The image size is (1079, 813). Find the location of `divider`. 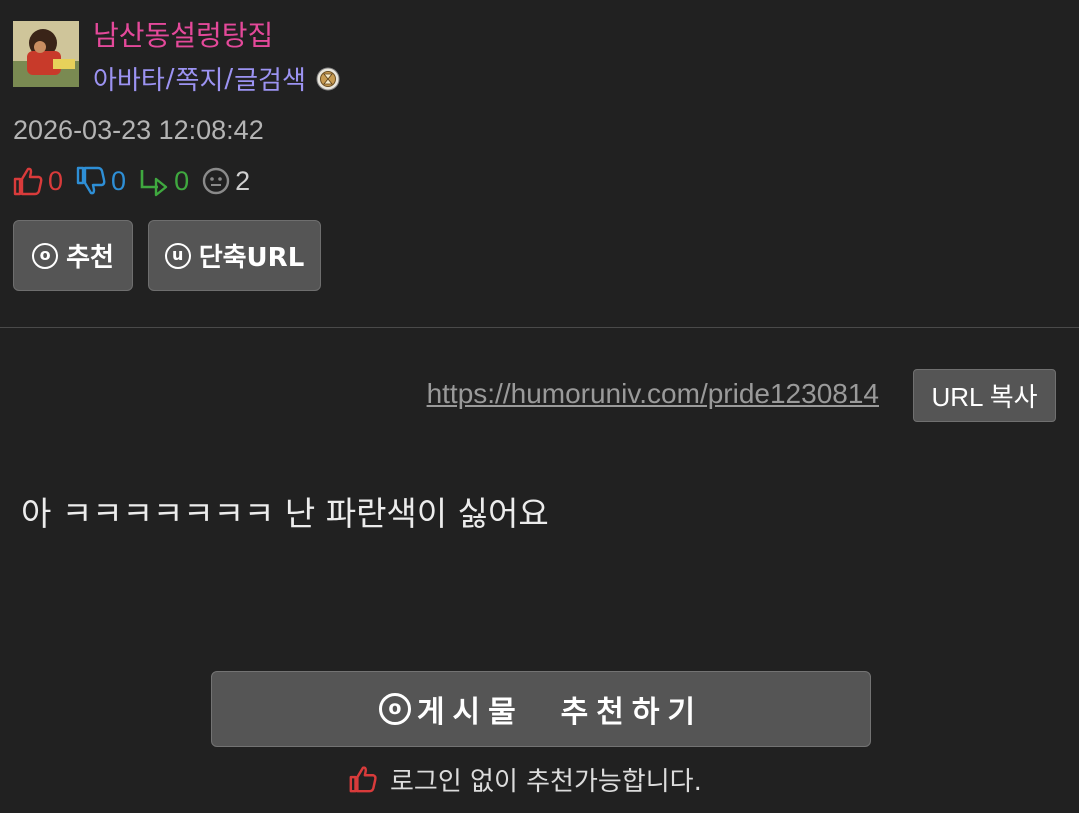

divider is located at coordinates (539, 327).